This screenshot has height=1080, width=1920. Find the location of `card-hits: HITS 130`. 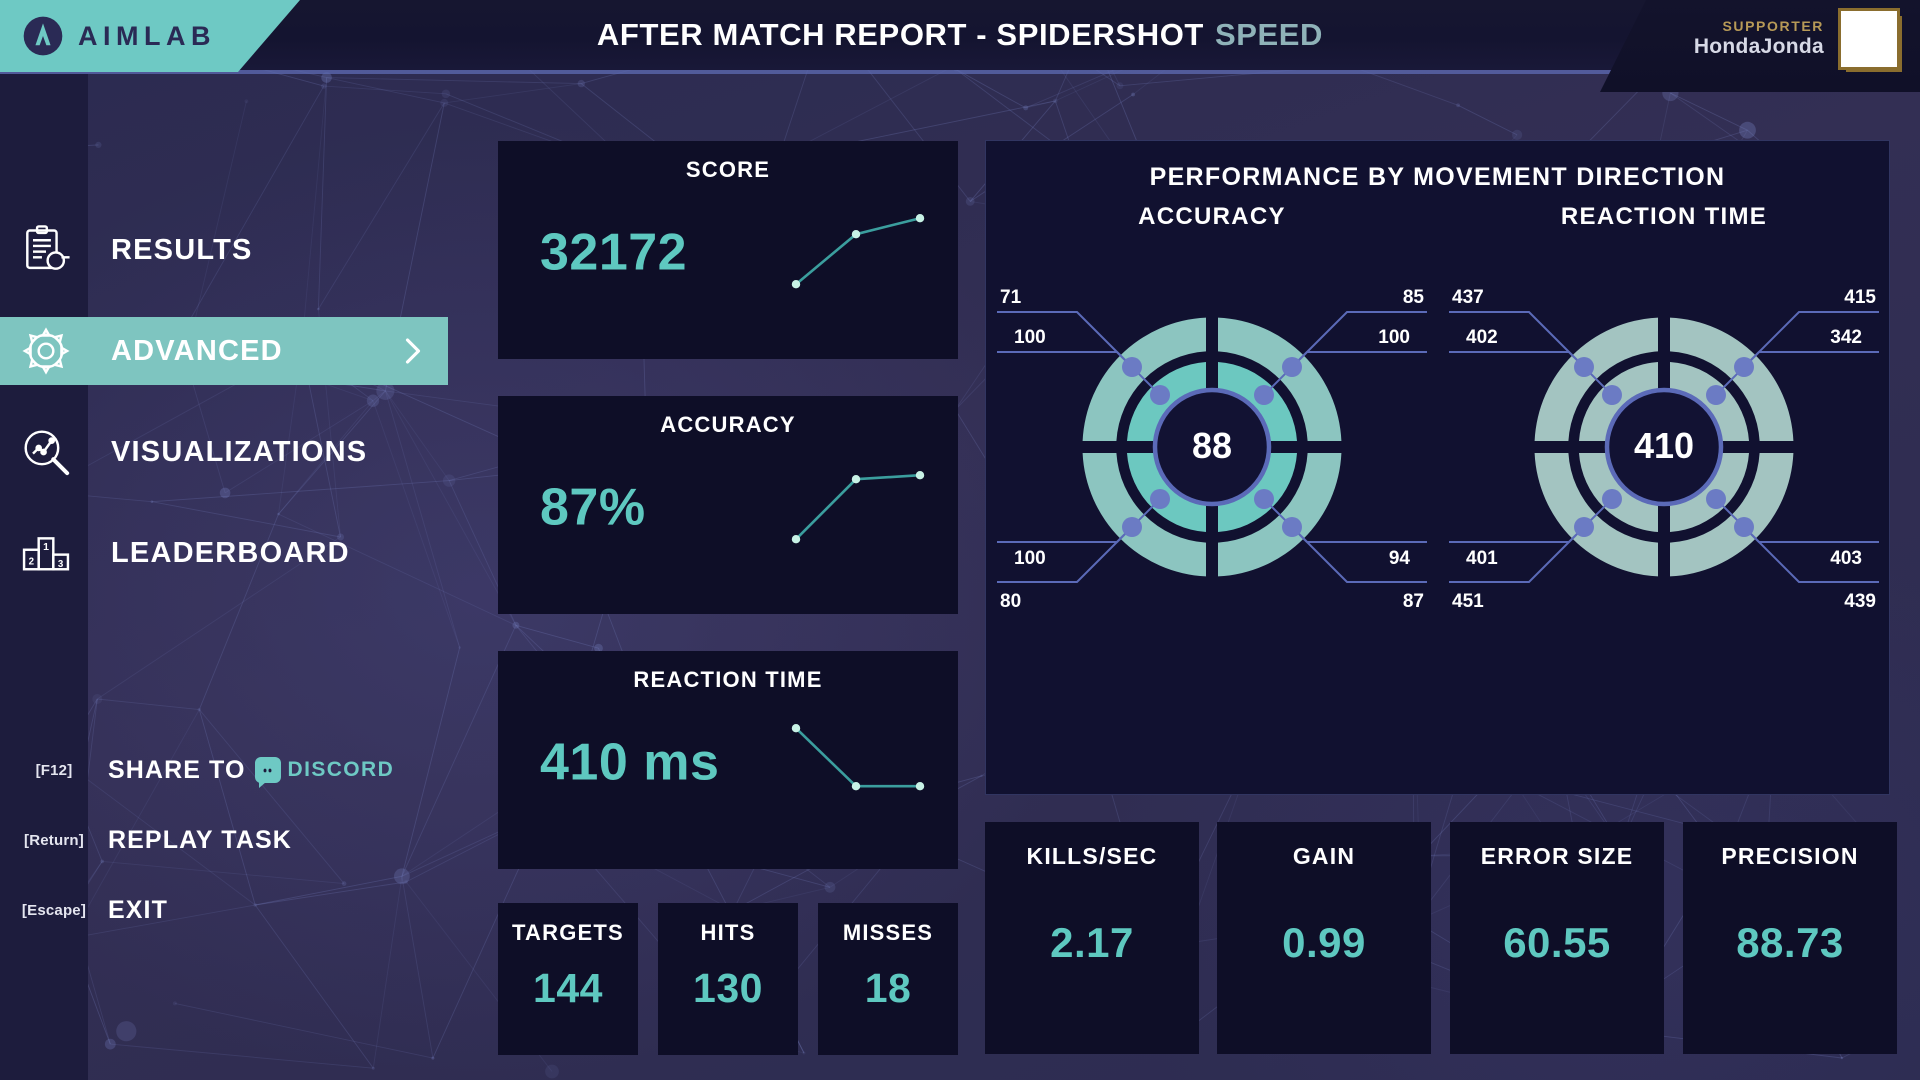

card-hits: HITS 130 is located at coordinates (728, 979).